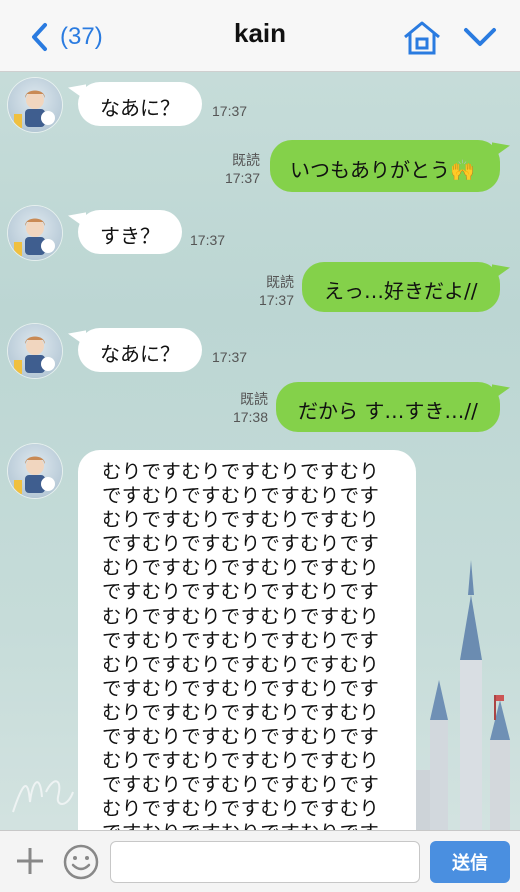  I want to click on message-text: だから す…すき…//, so click(388, 411).